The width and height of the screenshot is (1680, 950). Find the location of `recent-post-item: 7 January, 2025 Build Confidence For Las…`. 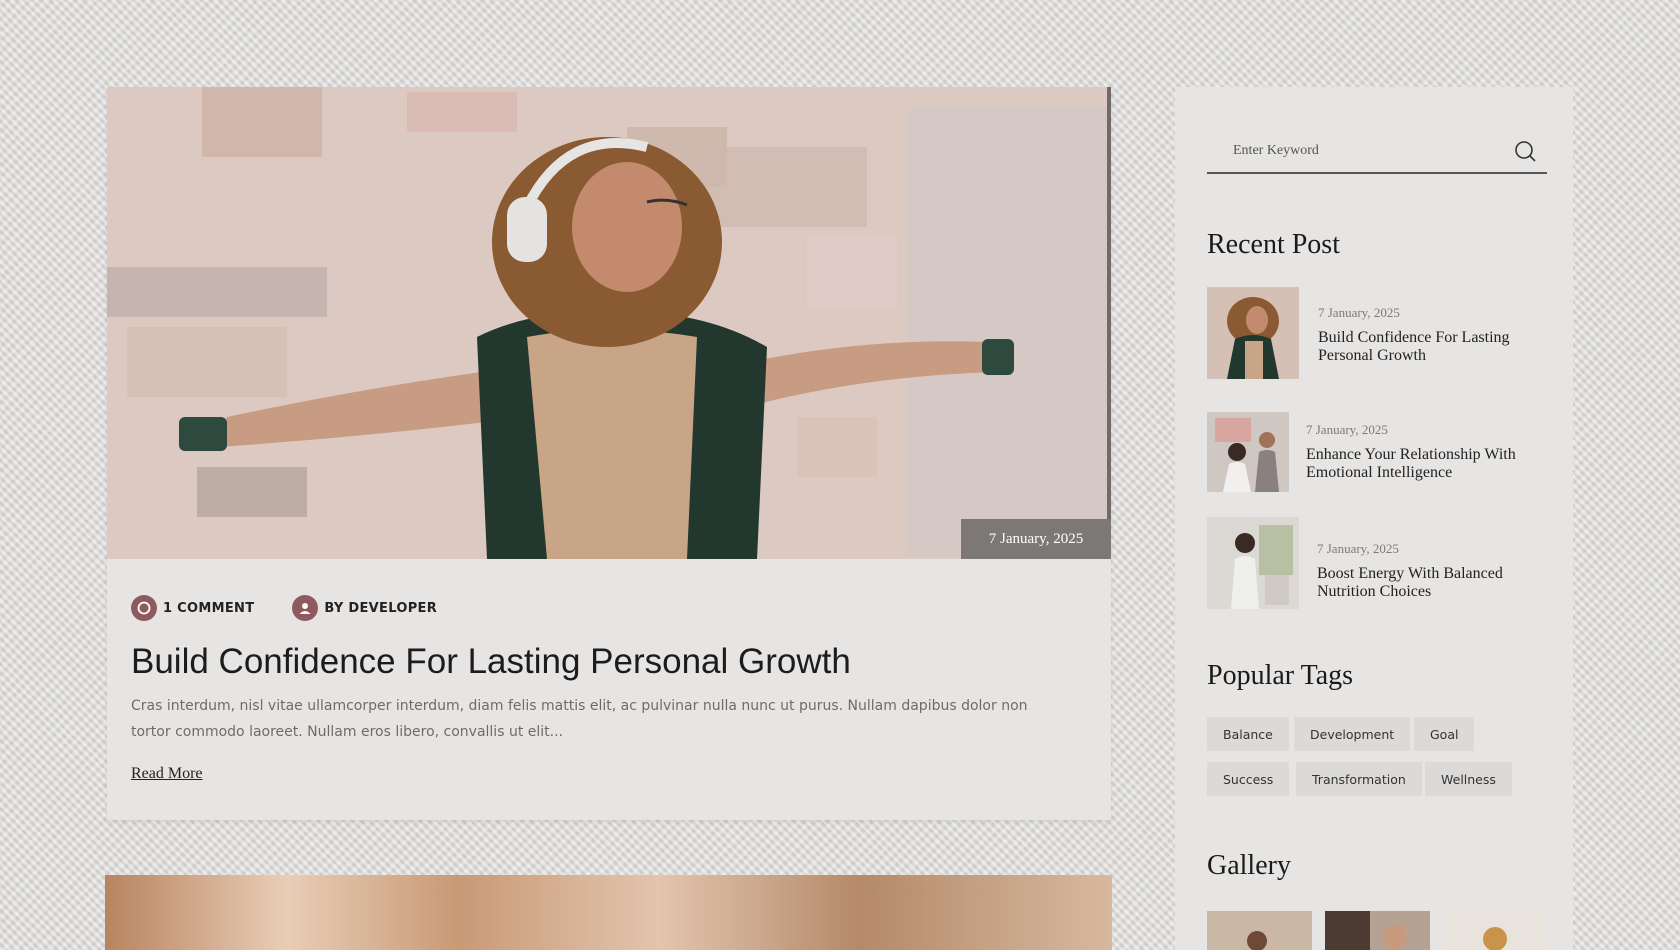

recent-post-item: 7 January, 2025 Build Confidence For Las… is located at coordinates (1377, 334).